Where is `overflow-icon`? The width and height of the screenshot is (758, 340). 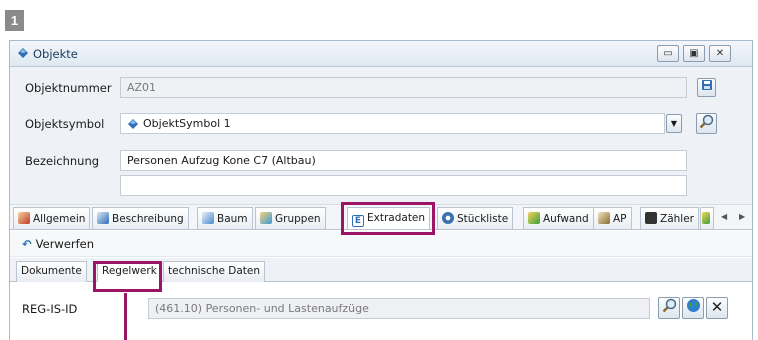 overflow-icon is located at coordinates (706, 218).